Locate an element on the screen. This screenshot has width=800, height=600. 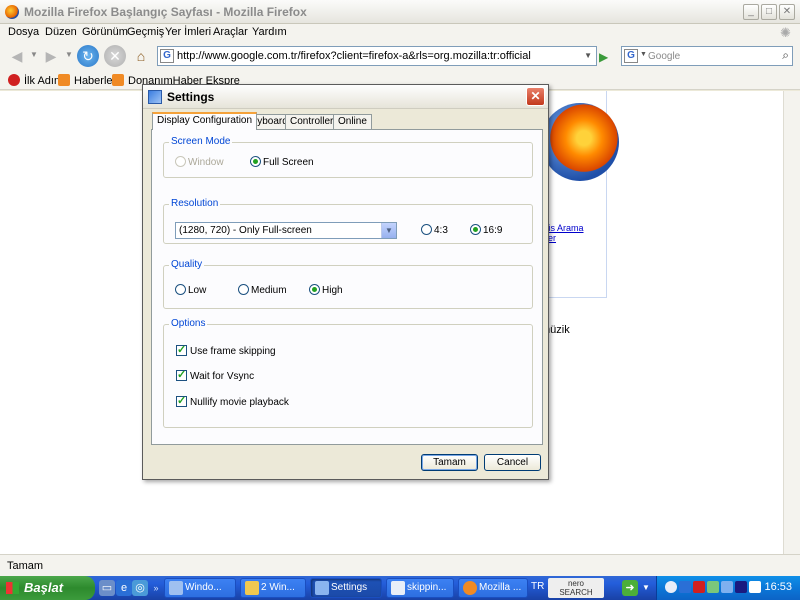
toolbar-dropdown-icon: ▼ is located at coordinates (646, 588).